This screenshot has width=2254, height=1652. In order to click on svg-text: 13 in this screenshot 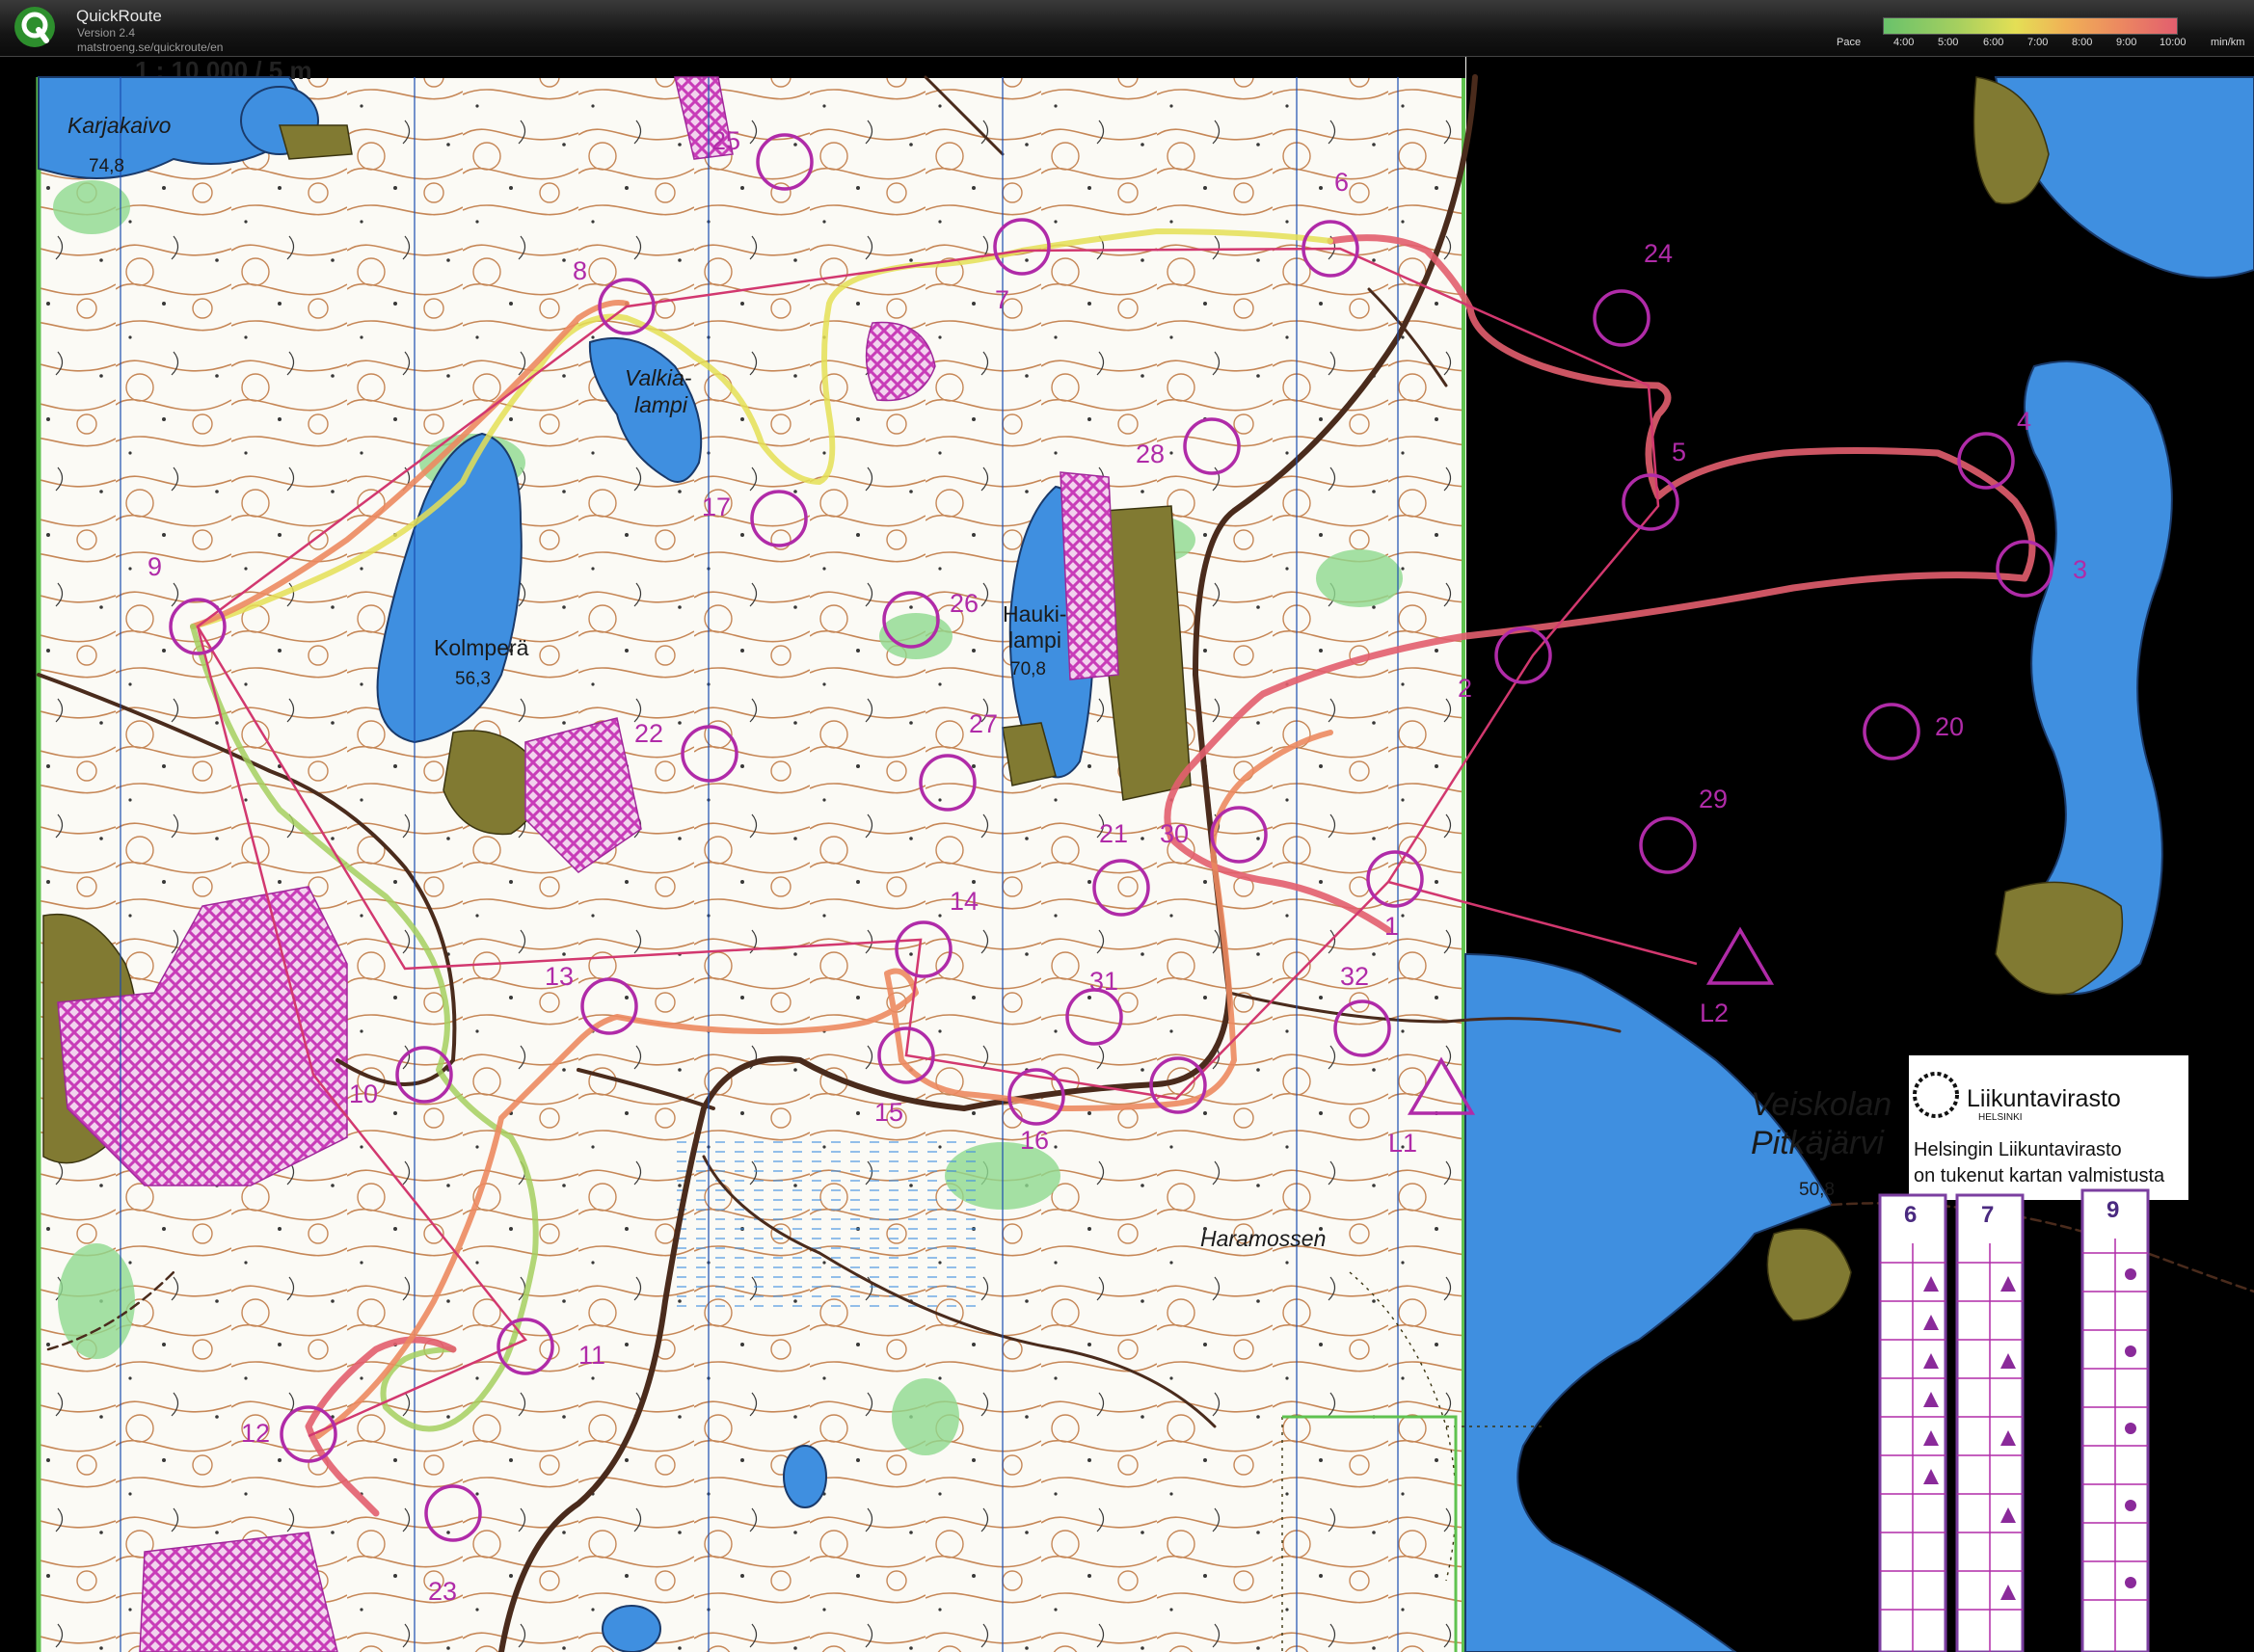, I will do `click(560, 977)`.